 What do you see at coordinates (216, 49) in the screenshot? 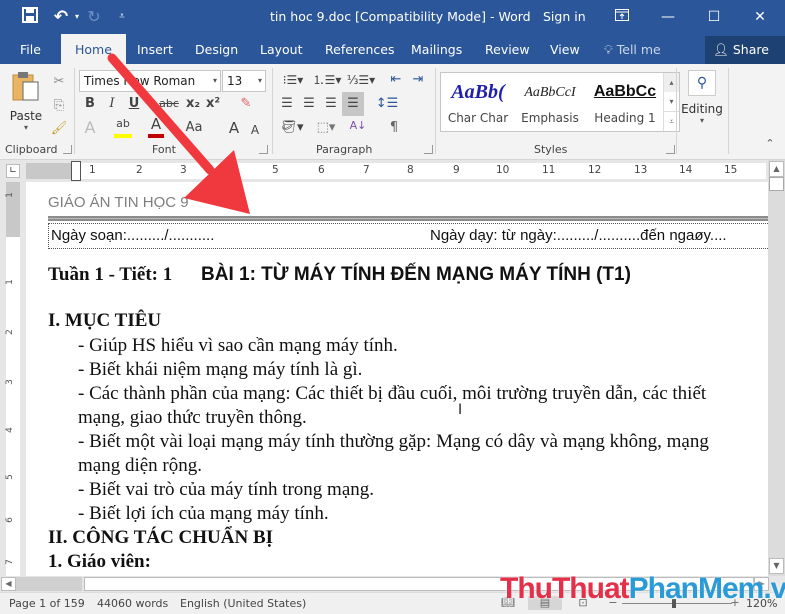
I see `tab-design: Design` at bounding box center [216, 49].